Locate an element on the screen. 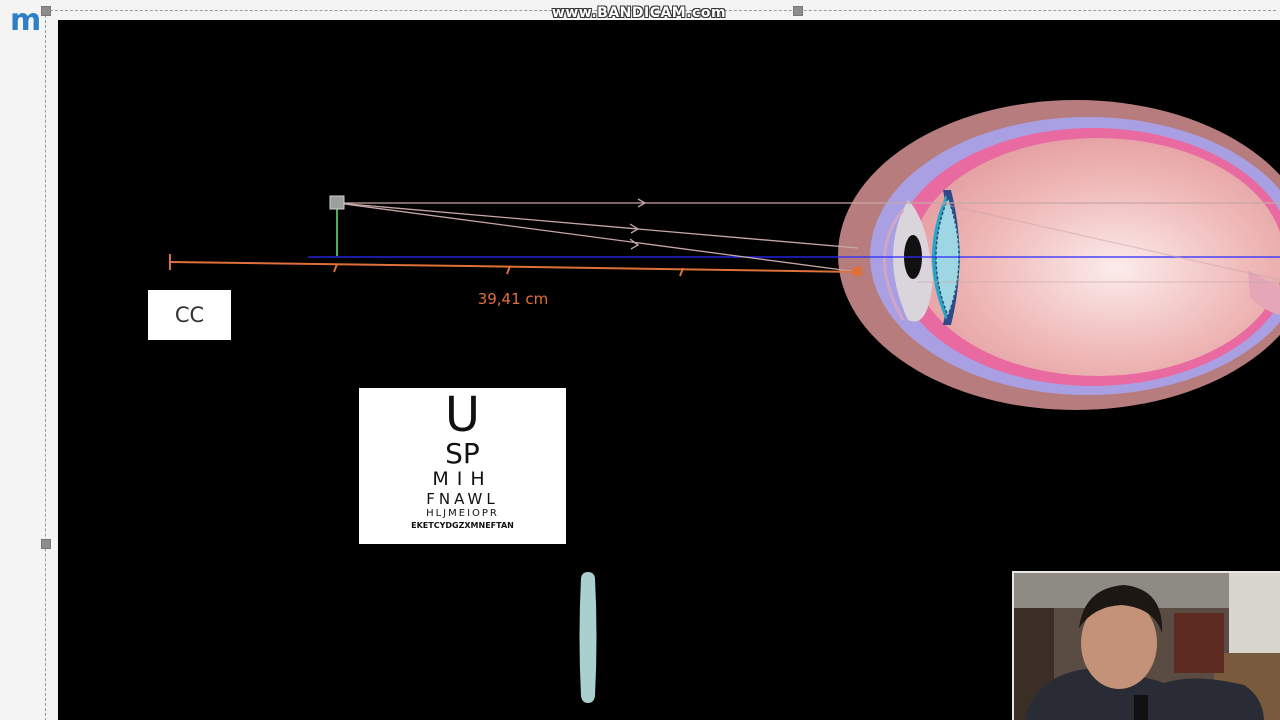 The height and width of the screenshot is (720, 1280). near-point-label: CC is located at coordinates (189, 315).